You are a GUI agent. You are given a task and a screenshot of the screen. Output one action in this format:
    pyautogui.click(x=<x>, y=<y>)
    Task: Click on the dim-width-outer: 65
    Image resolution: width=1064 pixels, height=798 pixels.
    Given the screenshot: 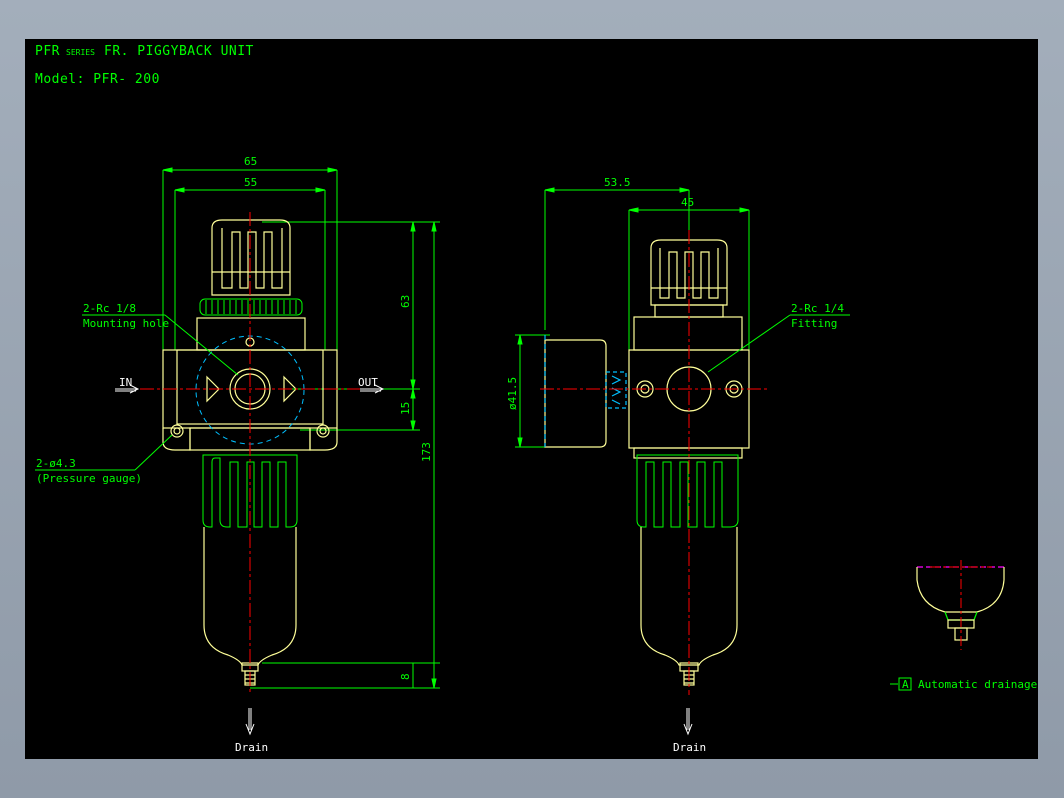 What is the action you would take?
    pyautogui.click(x=250, y=161)
    